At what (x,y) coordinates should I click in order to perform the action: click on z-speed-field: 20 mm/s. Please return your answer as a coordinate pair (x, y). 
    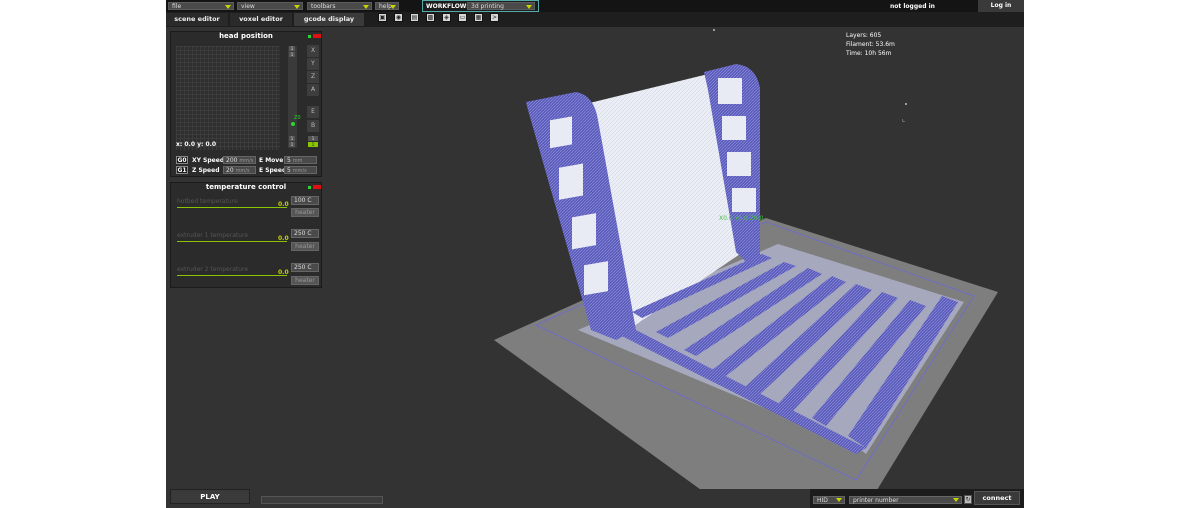
    Looking at the image, I should click on (239, 170).